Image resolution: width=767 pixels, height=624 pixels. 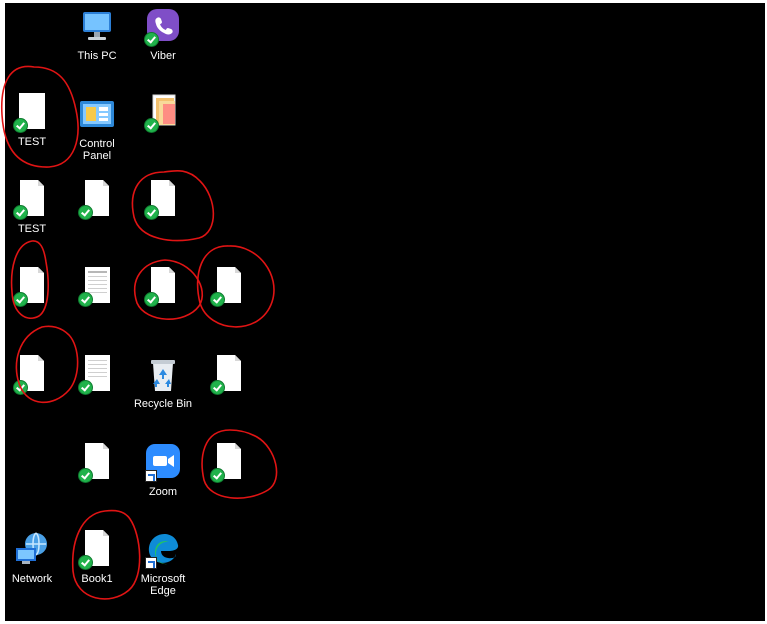 I want to click on desktop-icon-label: Recycle Bin, so click(x=163, y=404).